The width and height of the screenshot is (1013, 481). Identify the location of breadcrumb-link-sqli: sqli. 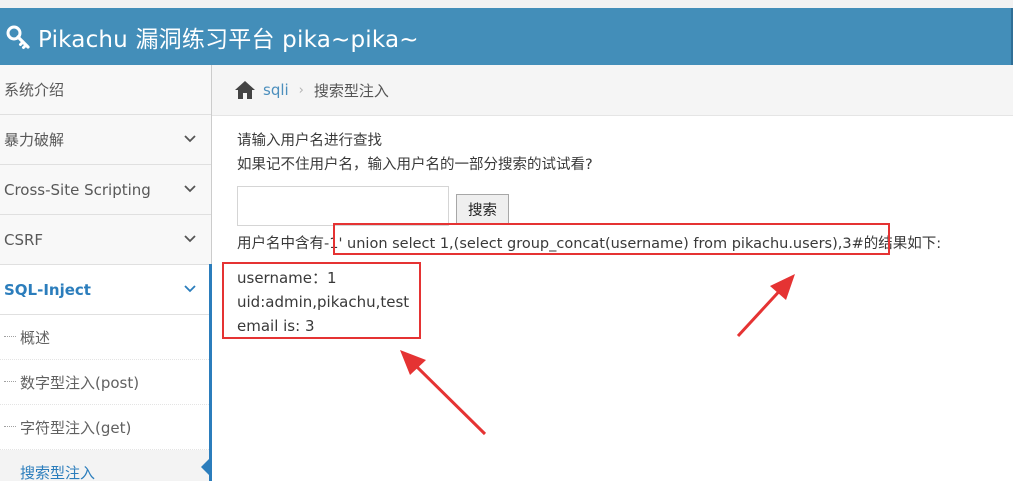
(276, 90).